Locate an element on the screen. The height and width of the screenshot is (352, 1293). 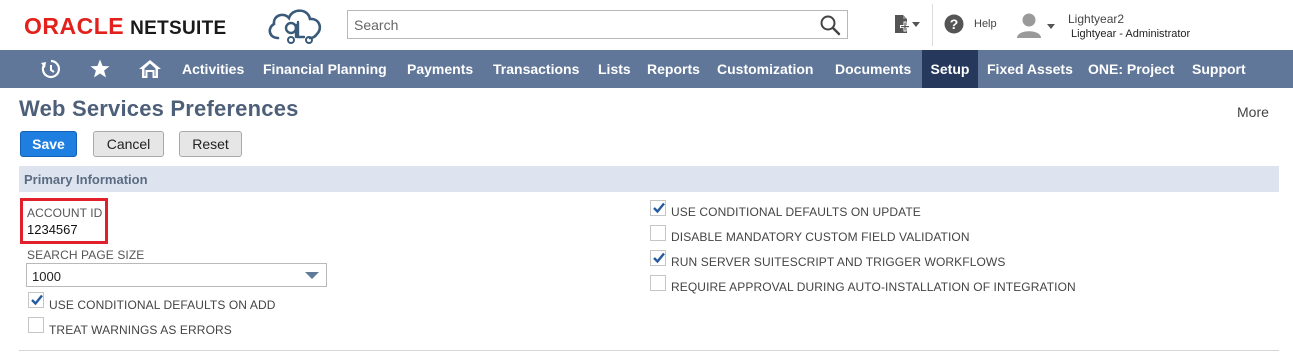
label-use-conditional-defaults-on-add: USE CONDITIONAL DEFAULTS ON ADD is located at coordinates (162, 305).